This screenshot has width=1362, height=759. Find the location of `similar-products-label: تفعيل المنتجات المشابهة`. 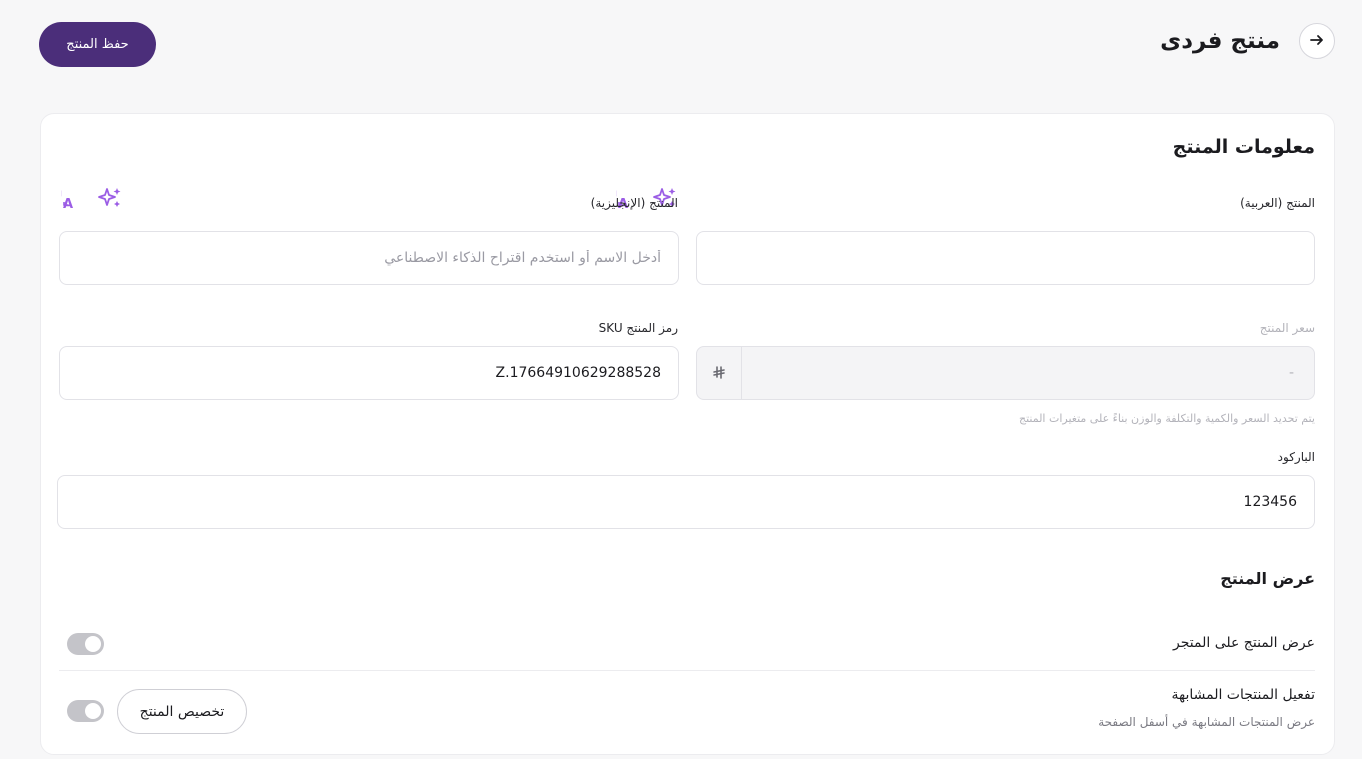

similar-products-label: تفعيل المنتجات المشابهة is located at coordinates (1243, 695).